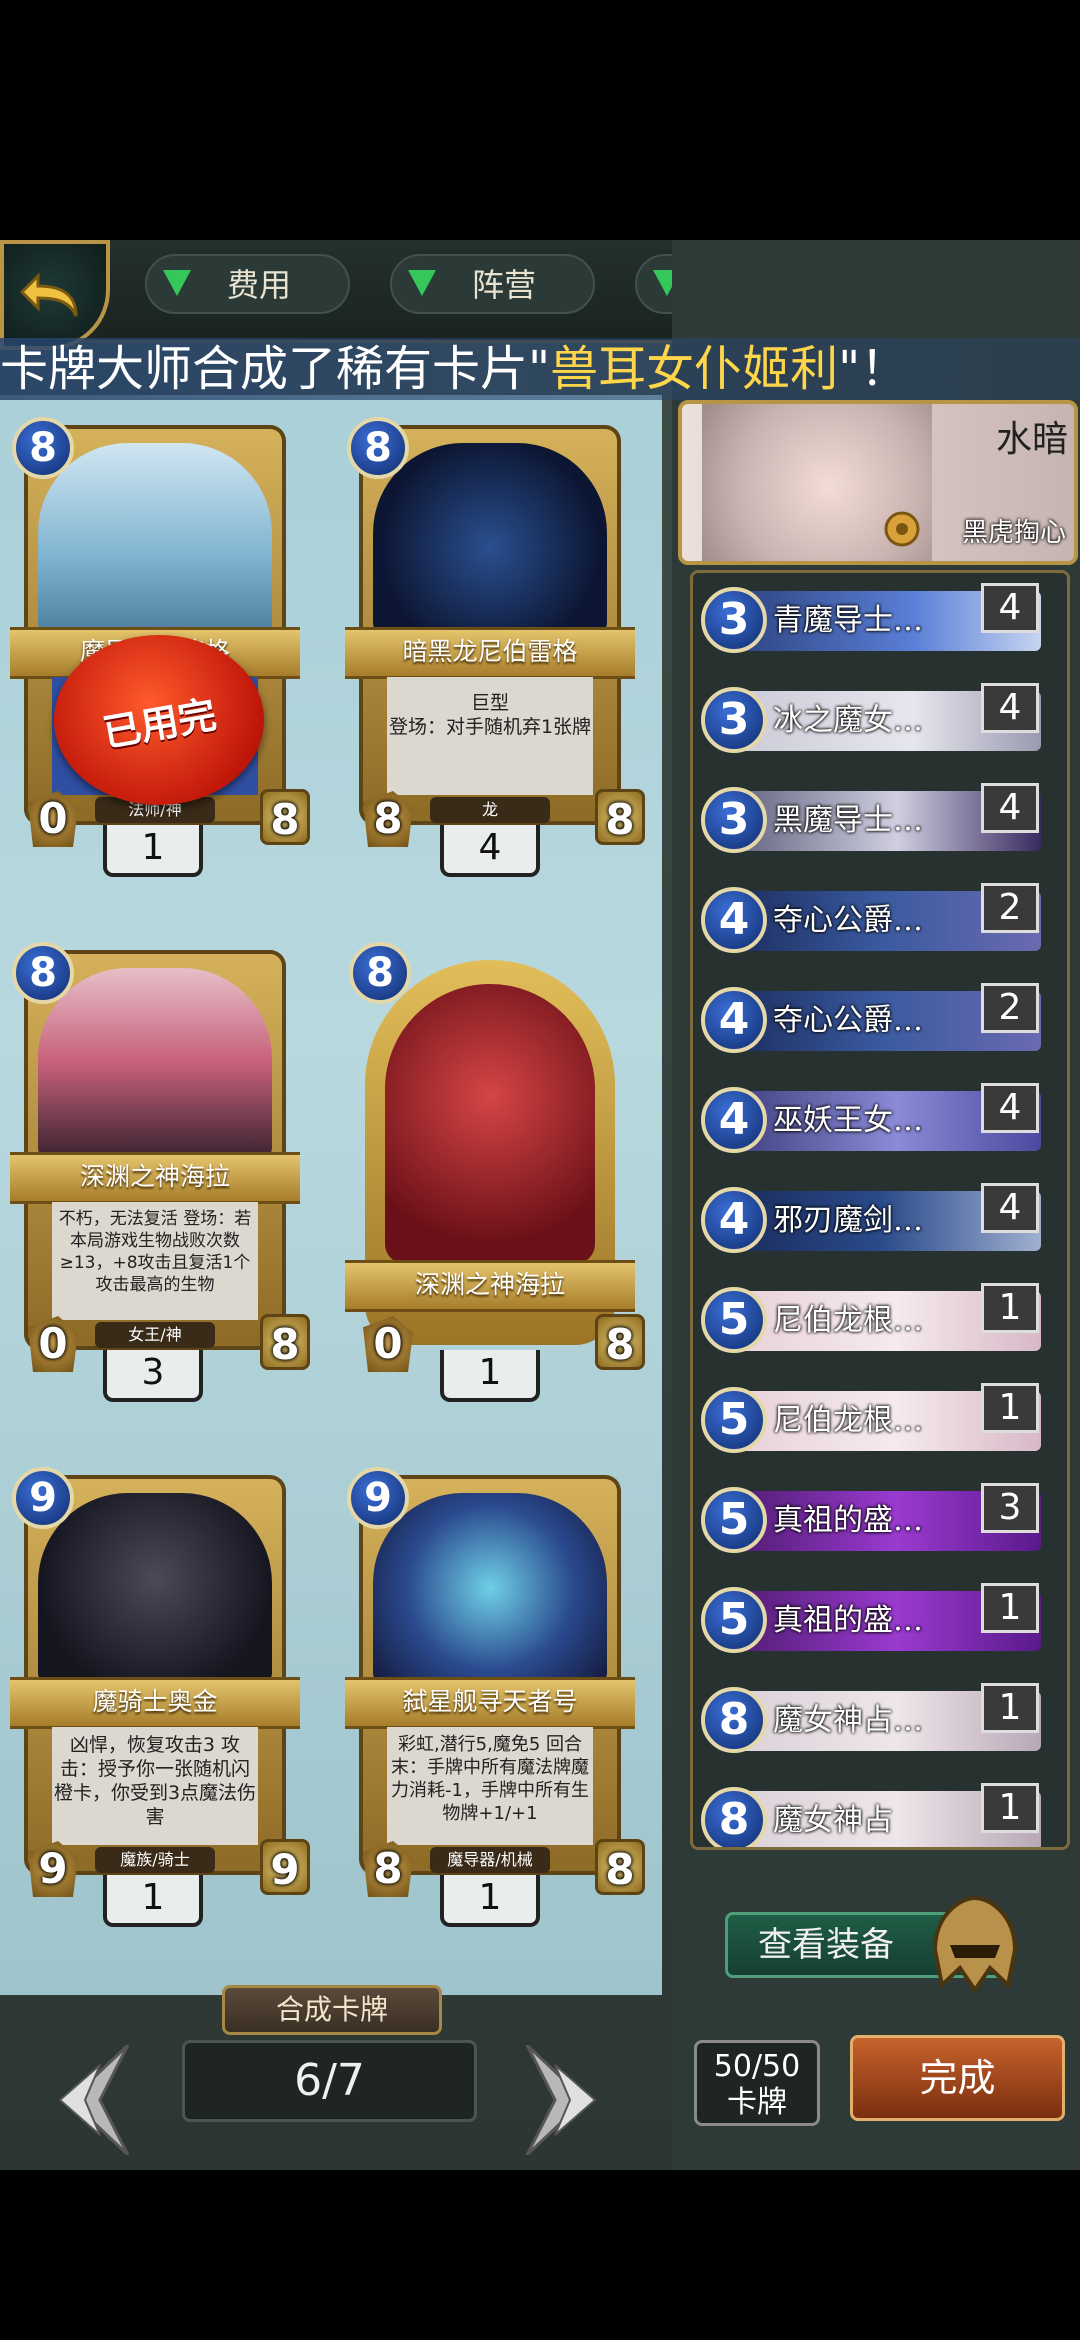  I want to click on prev-page-arrow-icon, so click(85, 2100).